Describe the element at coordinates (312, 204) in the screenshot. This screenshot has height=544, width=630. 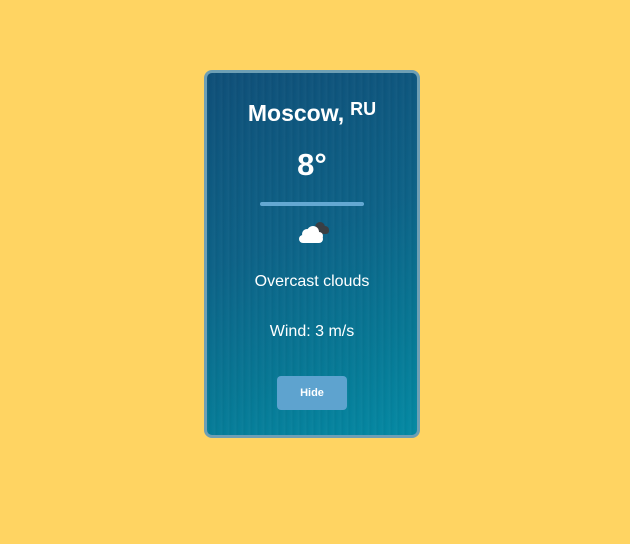
I see `divider` at that location.